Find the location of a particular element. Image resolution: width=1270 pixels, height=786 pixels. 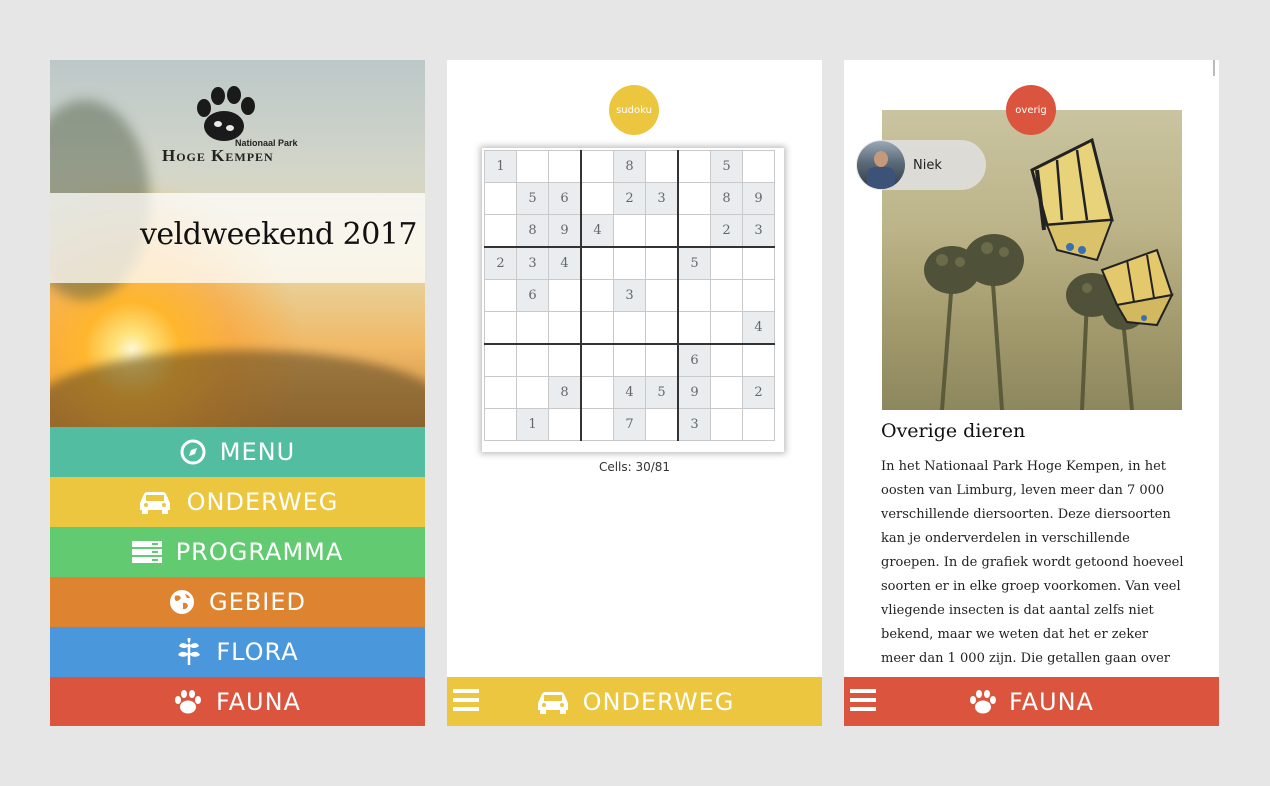

scrollbar is located at coordinates (1214, 68).